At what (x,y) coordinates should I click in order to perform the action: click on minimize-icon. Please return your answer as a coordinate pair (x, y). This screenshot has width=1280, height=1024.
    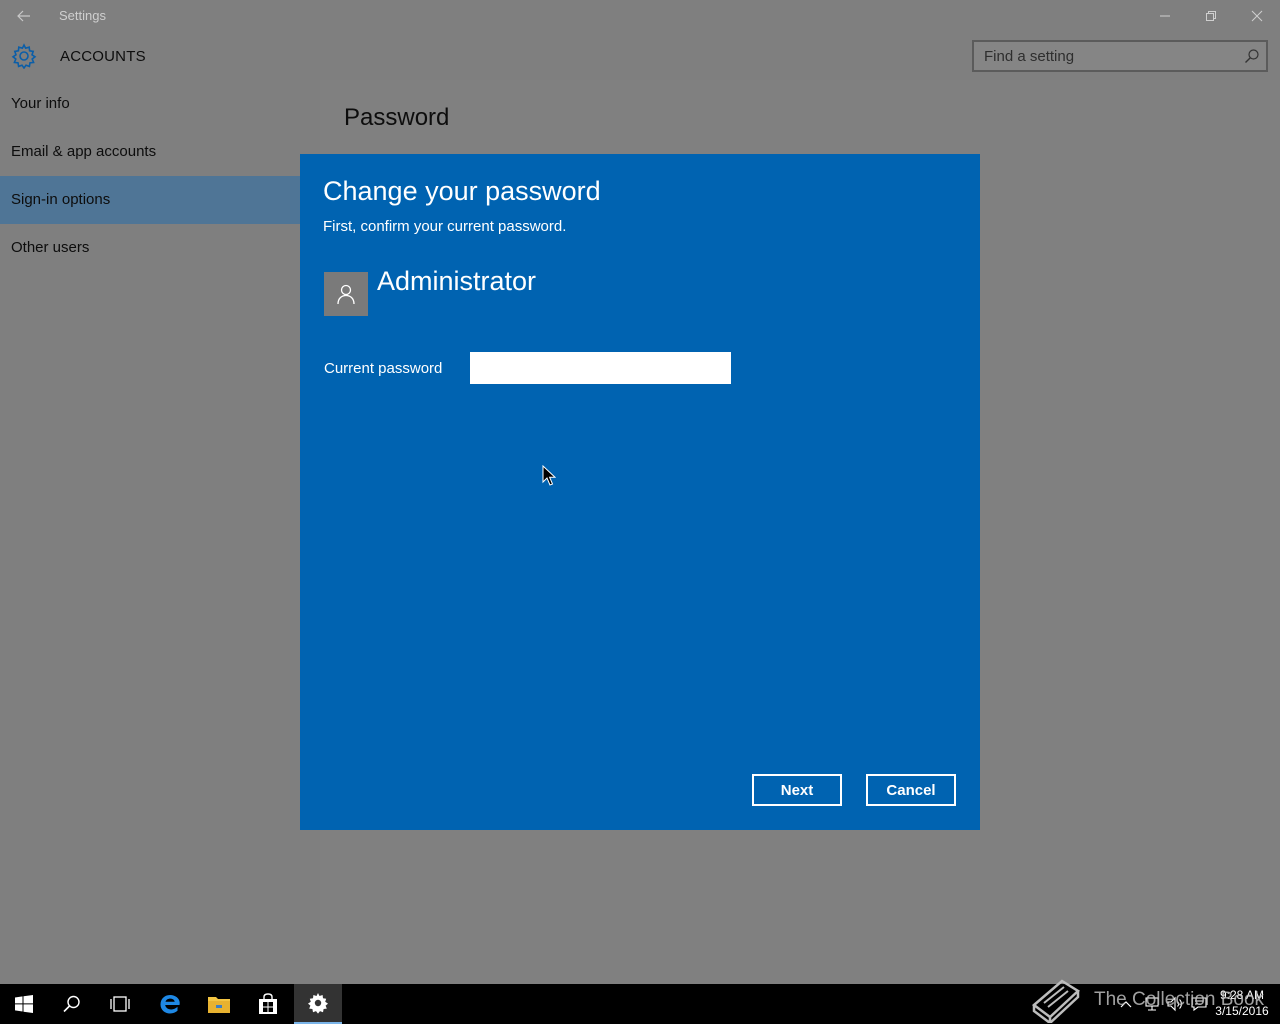
    Looking at the image, I should click on (1165, 16).